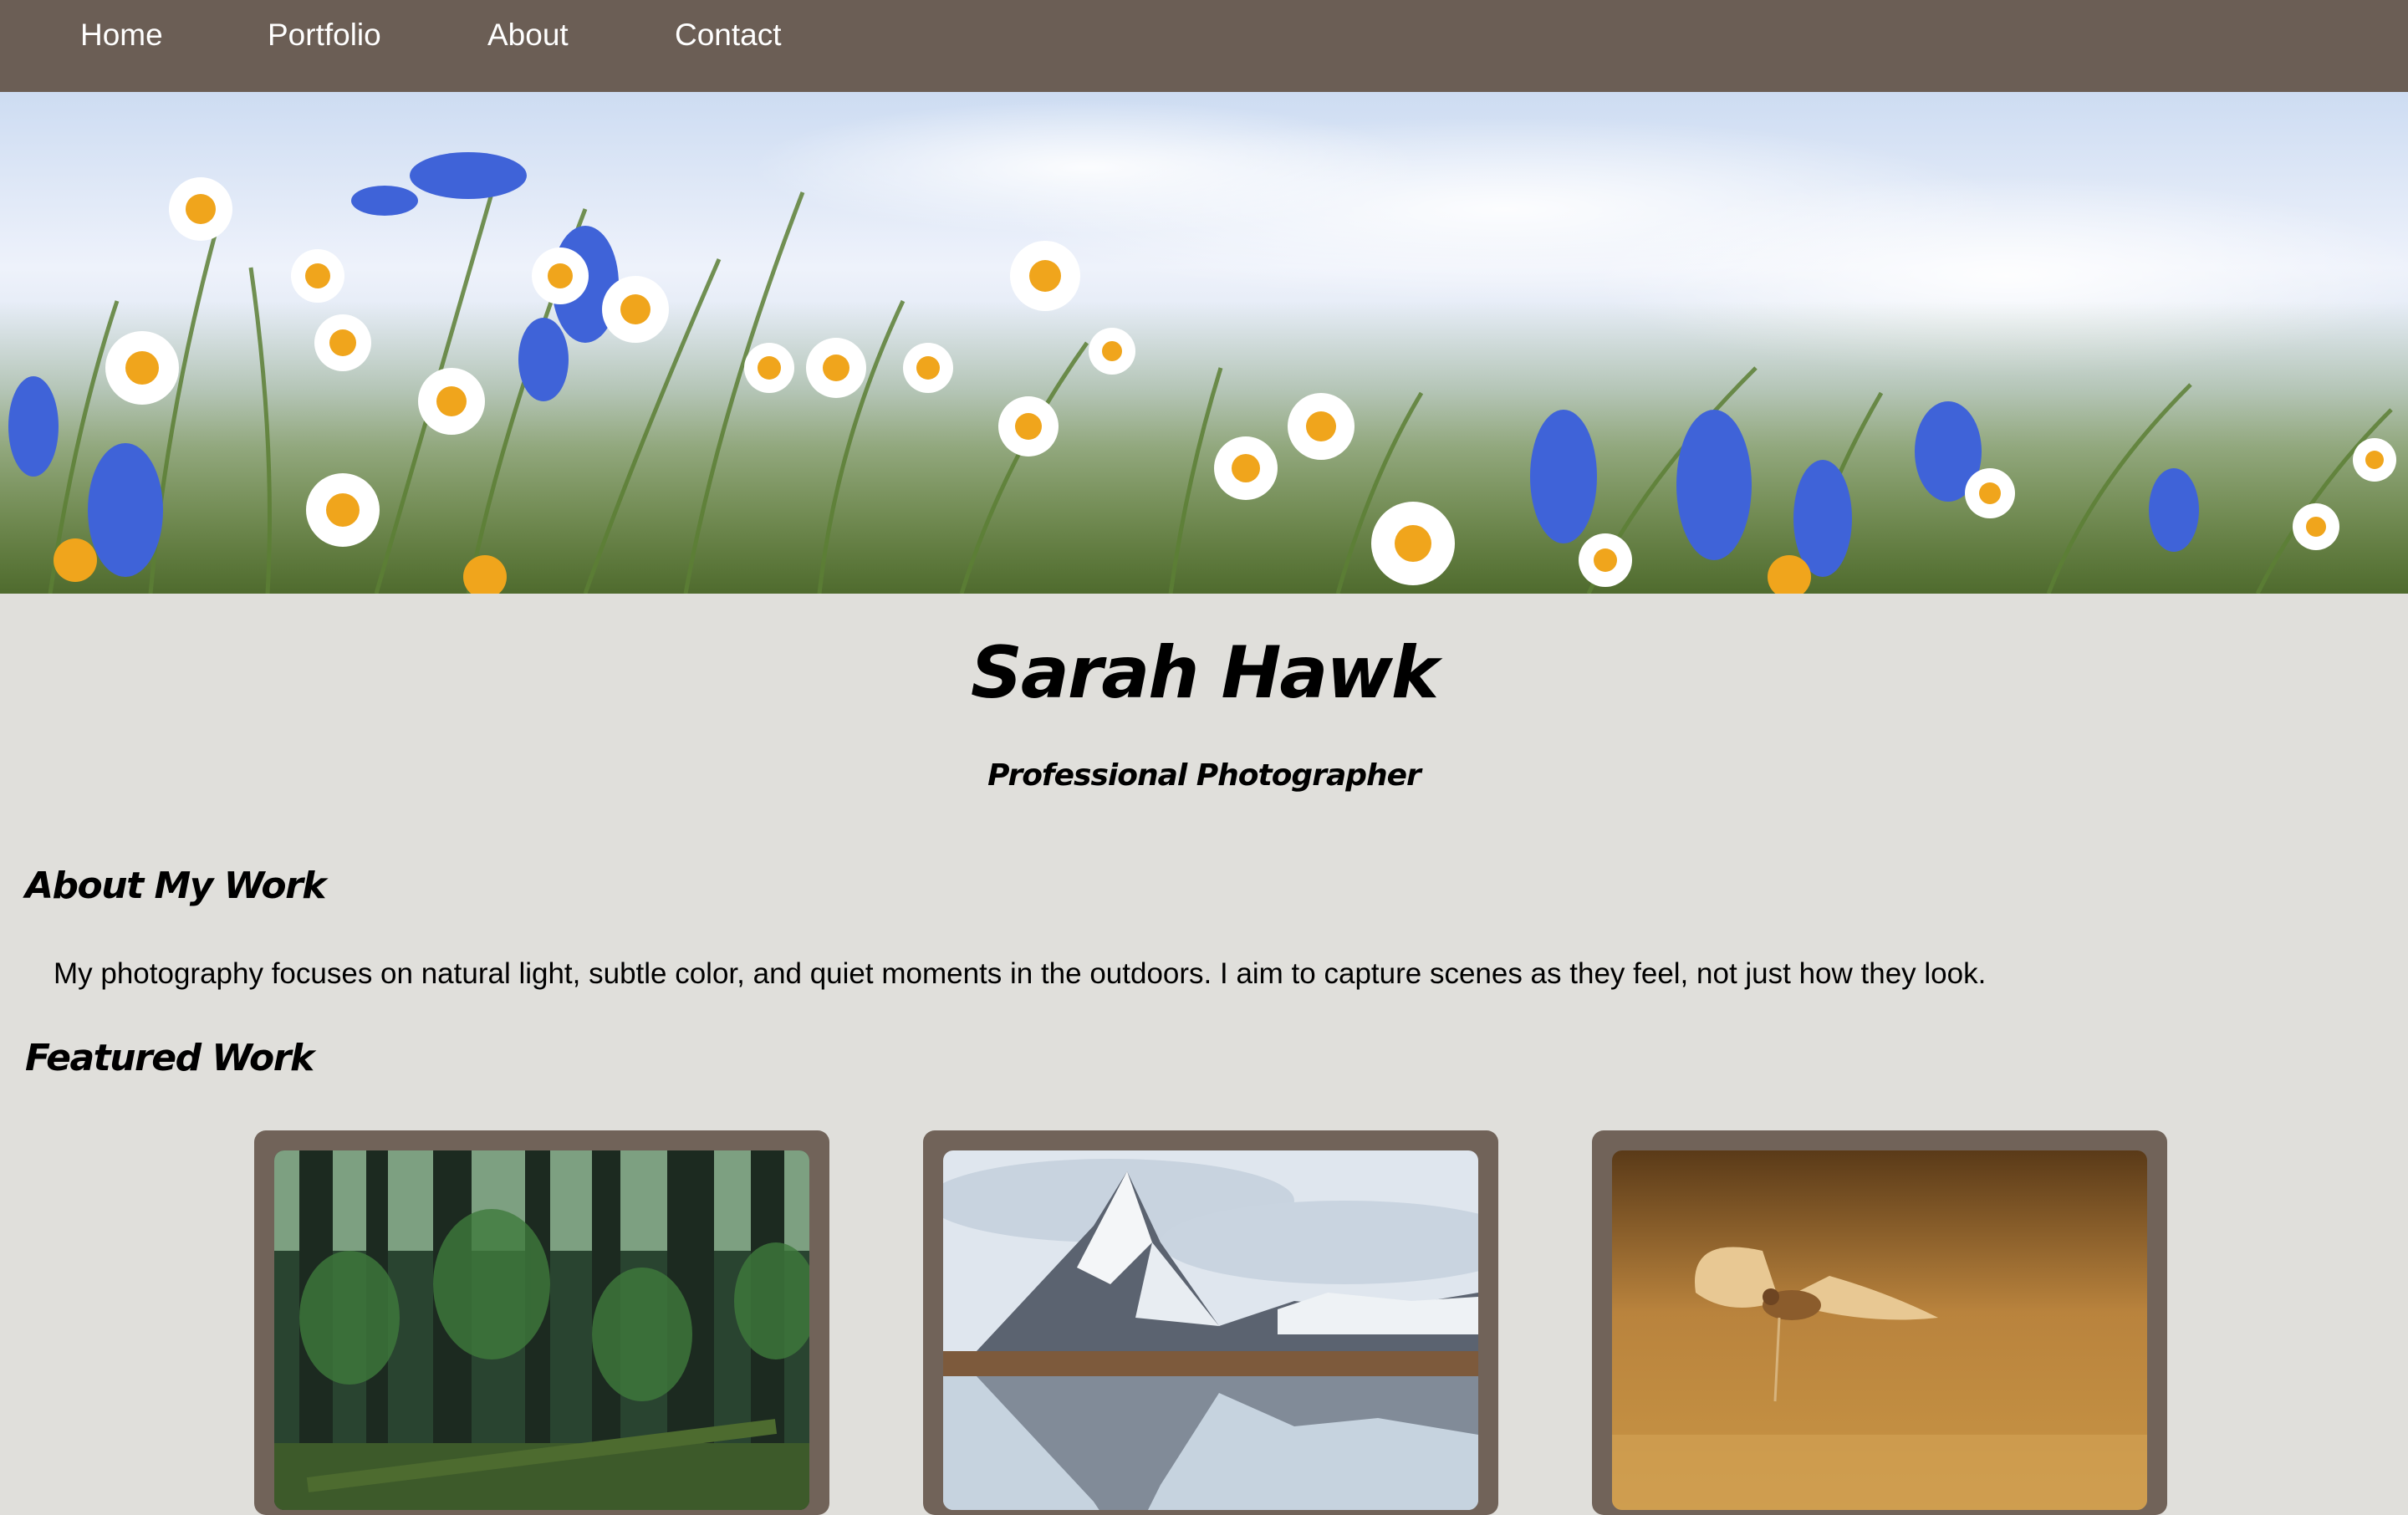 This screenshot has width=2408, height=1515. Describe the element at coordinates (176, 886) in the screenshot. I see `about-heading: About My Work` at that location.